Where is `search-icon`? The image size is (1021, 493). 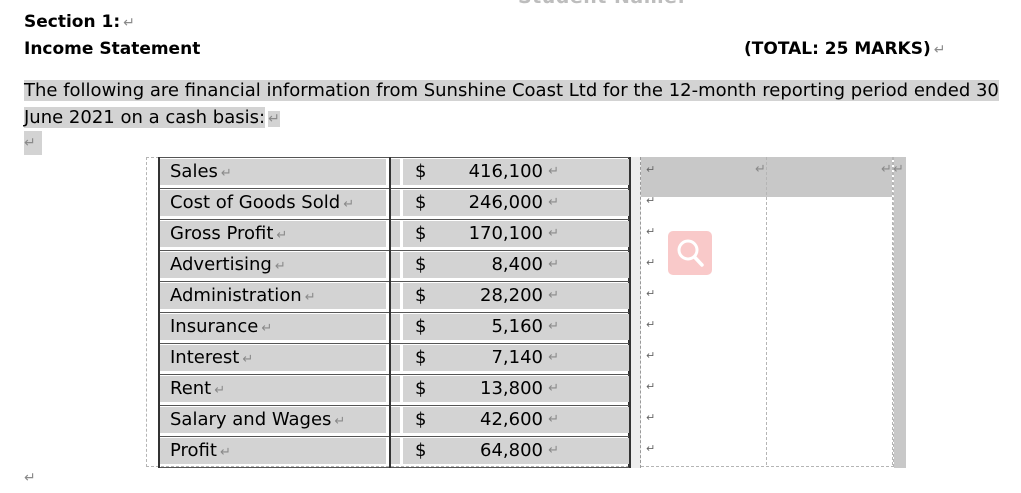 search-icon is located at coordinates (690, 253).